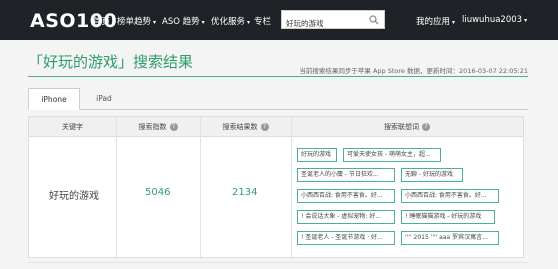  I want to click on search-index-cell: 5046, so click(158, 192).